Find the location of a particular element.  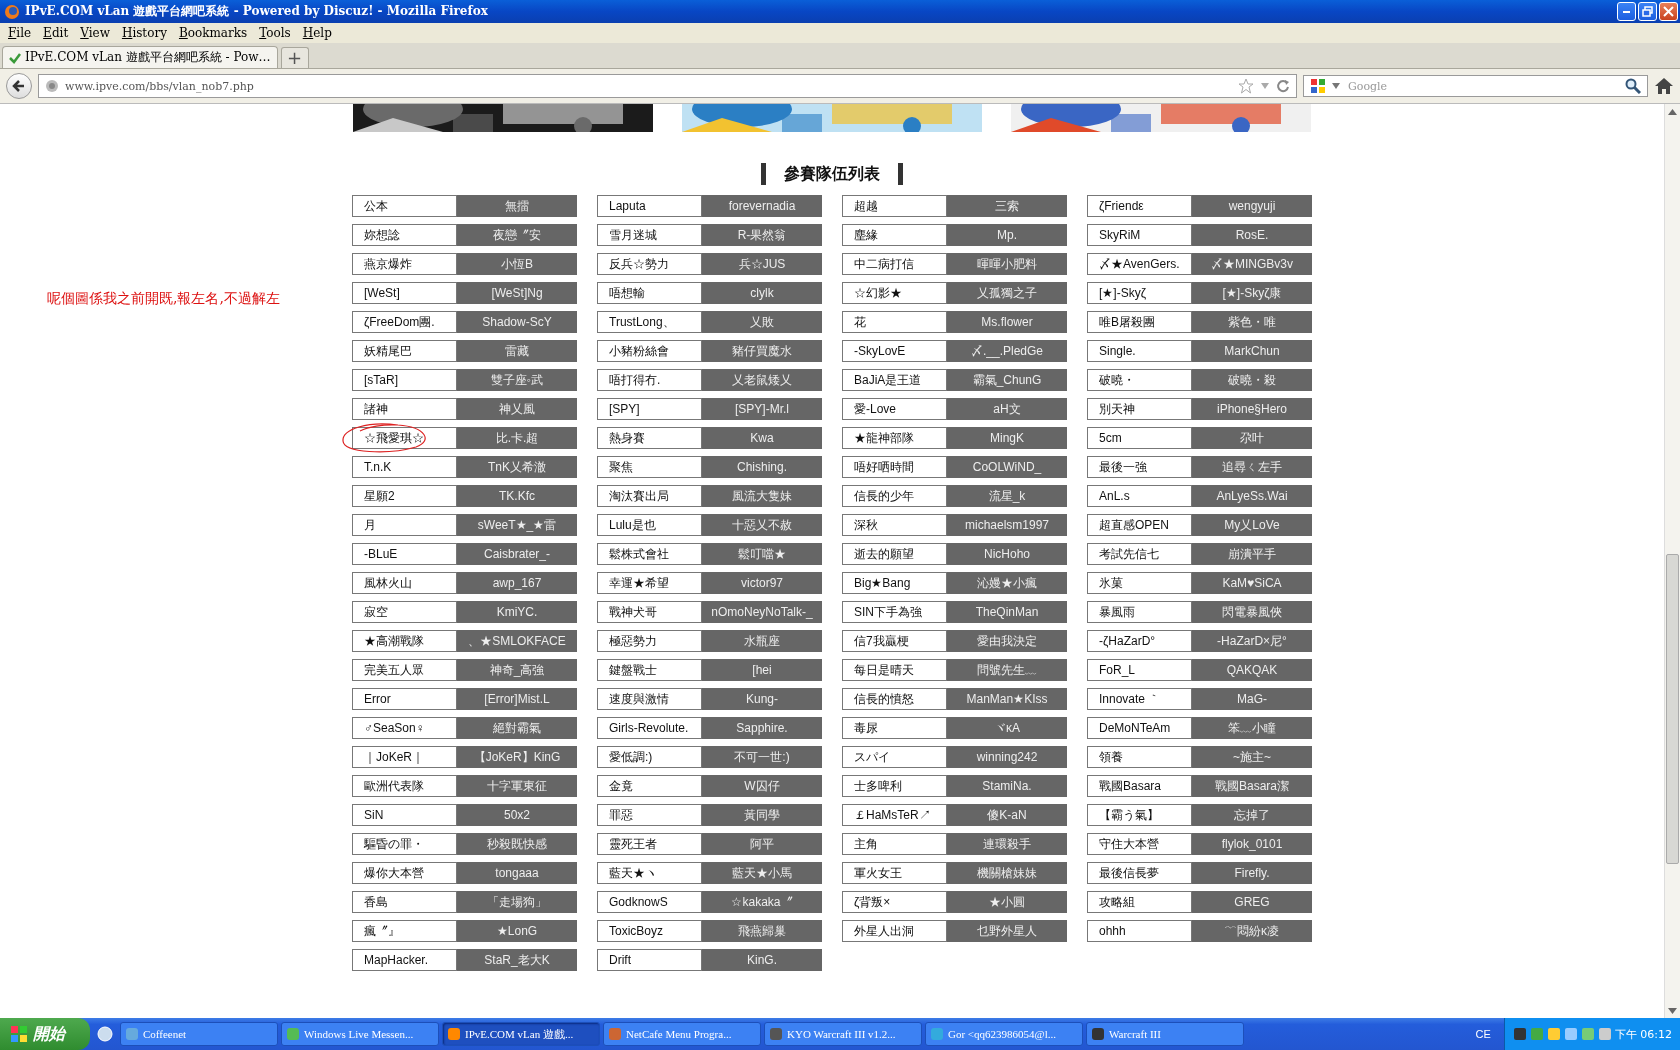

member-cell: 神乂風 is located at coordinates (517, 409).